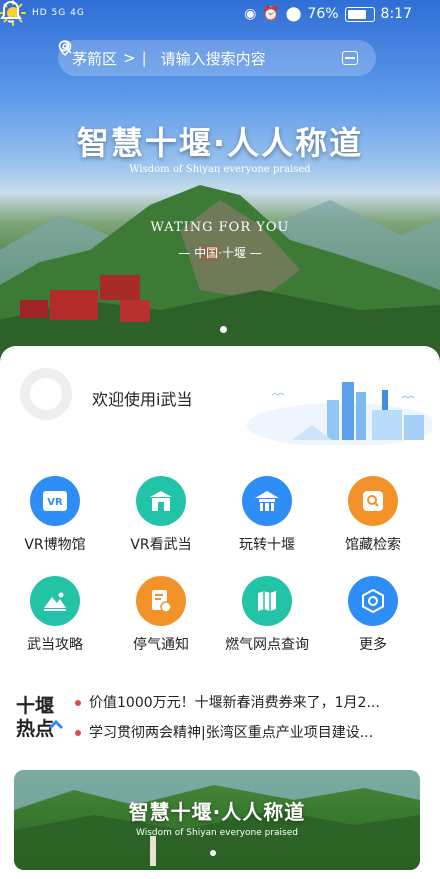 This screenshot has height=879, width=440. I want to click on service-collection-search: 馆藏检索, so click(373, 515).